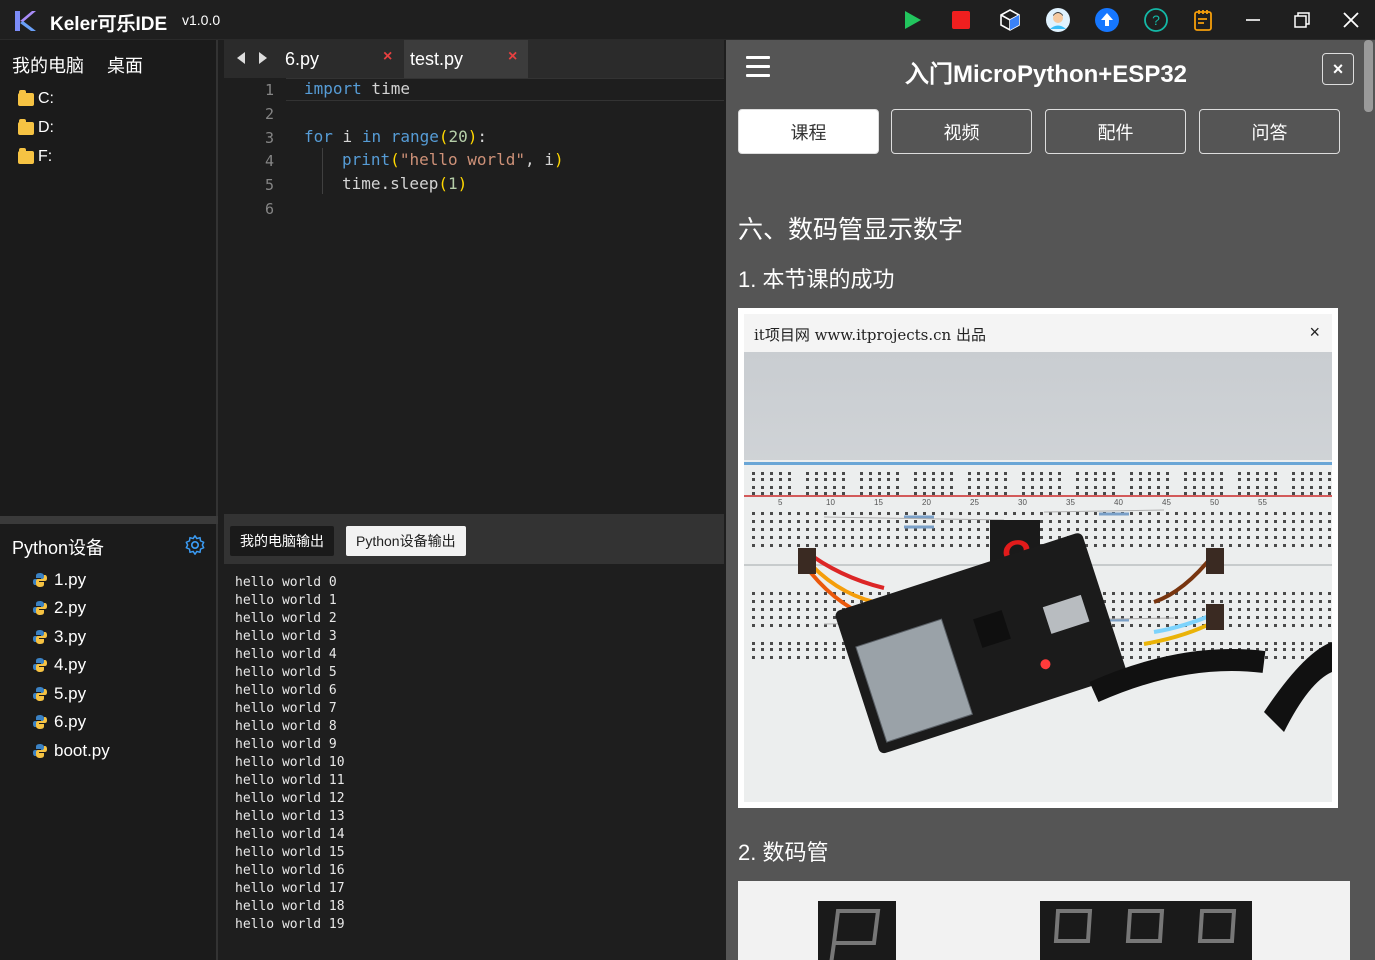 This screenshot has width=1375, height=960. I want to click on tab-test-py: test.py ×, so click(466, 59).